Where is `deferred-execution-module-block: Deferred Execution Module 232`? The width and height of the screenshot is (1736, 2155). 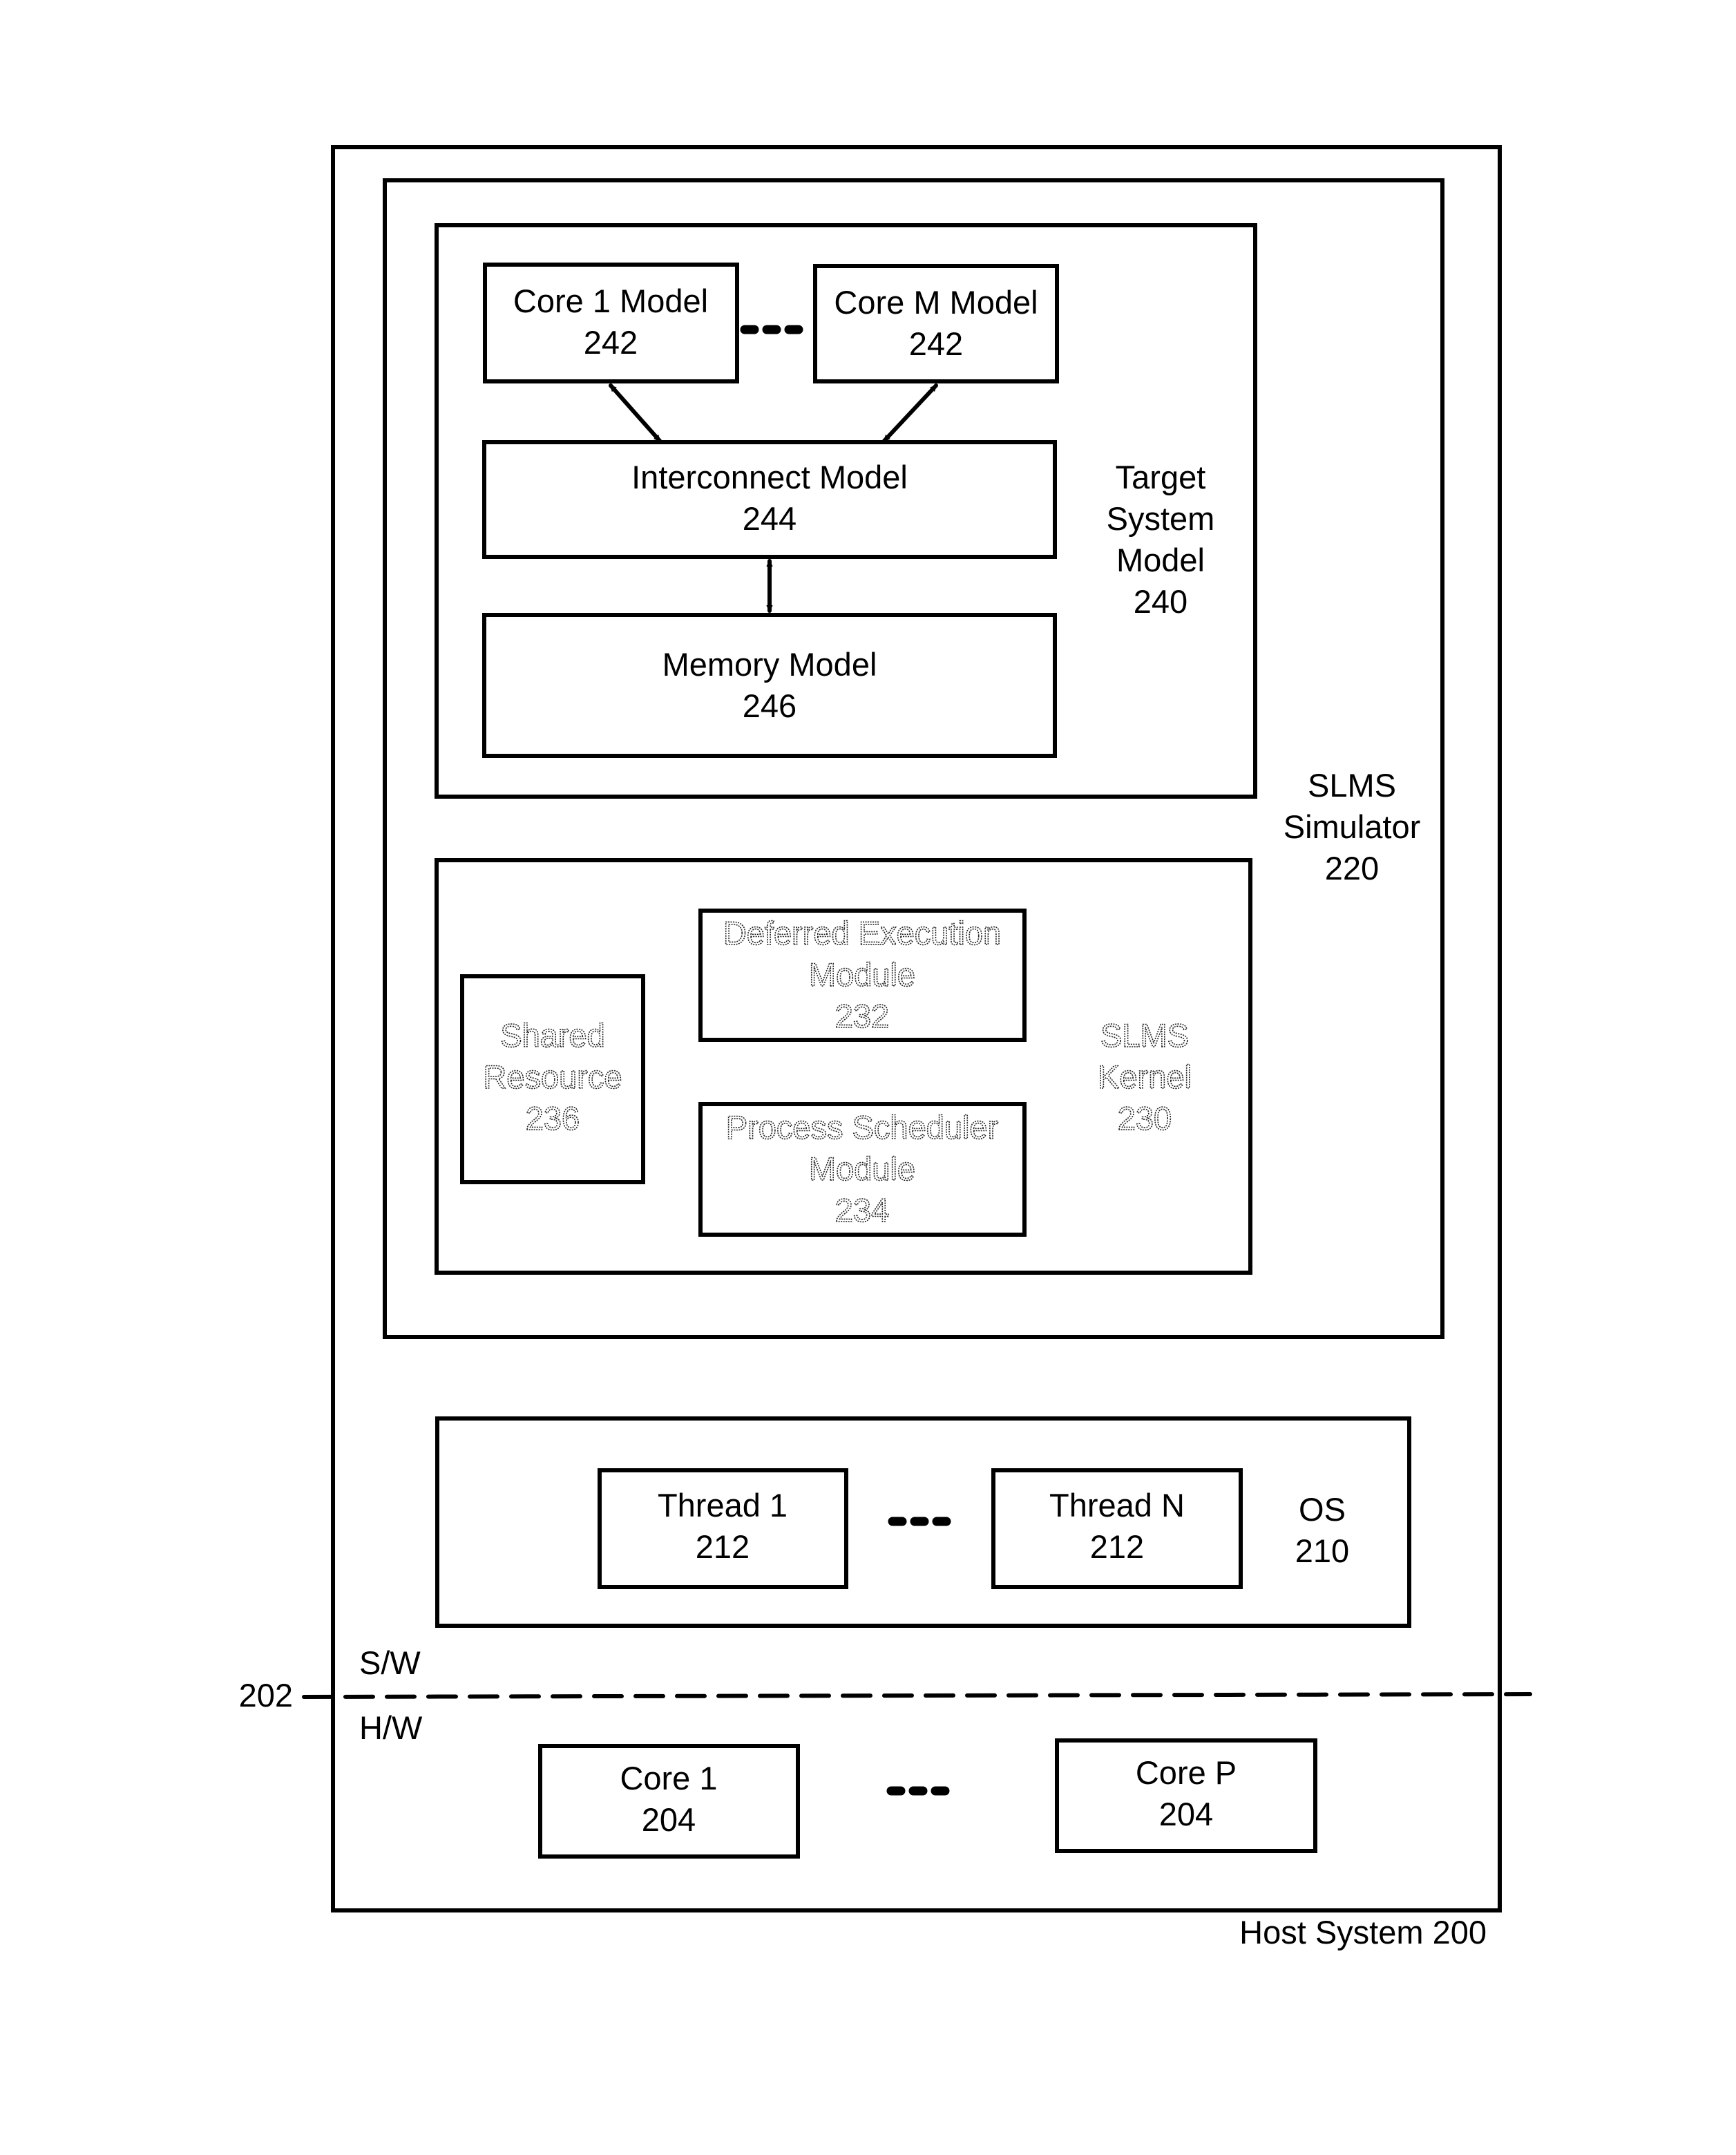
deferred-execution-module-block: Deferred Execution Module 232 is located at coordinates (862, 975).